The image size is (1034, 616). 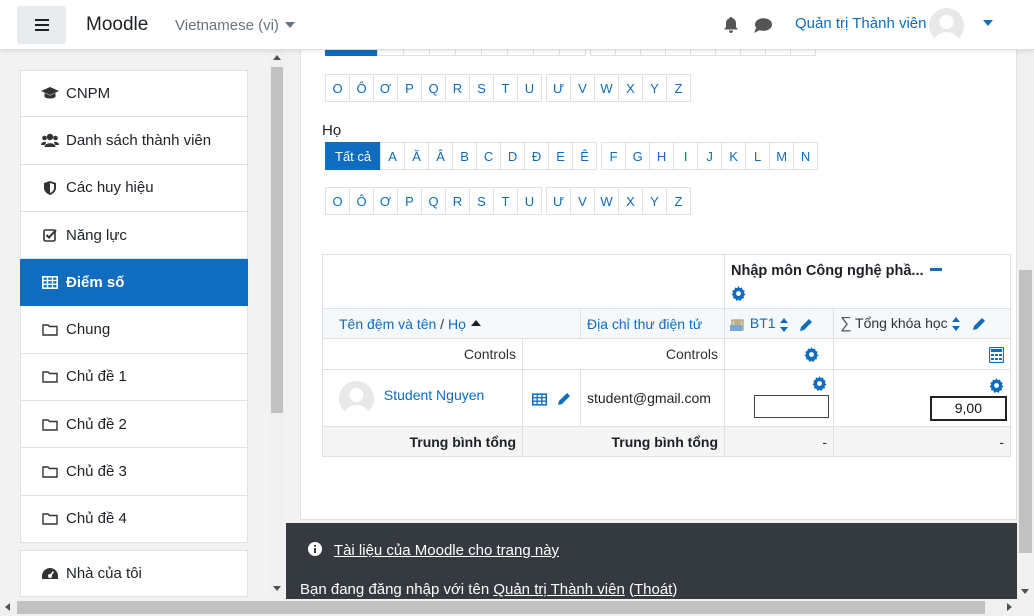 I want to click on initial-letter: Ê, so click(x=585, y=156).